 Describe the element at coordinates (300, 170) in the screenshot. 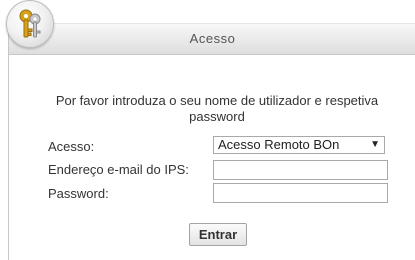

I see `email-field` at that location.